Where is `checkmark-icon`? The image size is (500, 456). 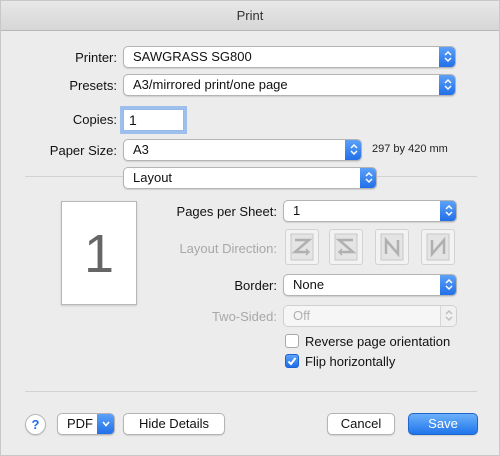
checkmark-icon is located at coordinates (292, 361).